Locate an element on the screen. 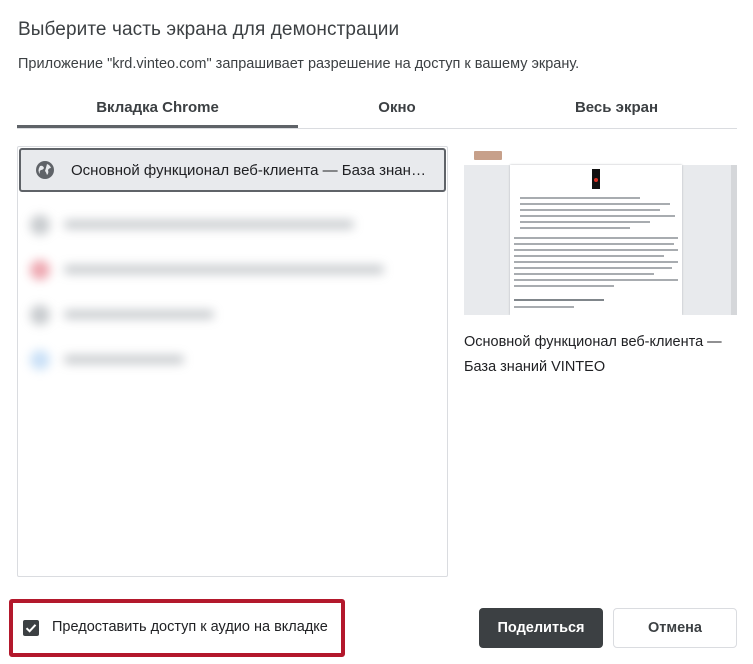 This screenshot has height=664, width=753. tab-preview-thumbnail is located at coordinates (600, 231).